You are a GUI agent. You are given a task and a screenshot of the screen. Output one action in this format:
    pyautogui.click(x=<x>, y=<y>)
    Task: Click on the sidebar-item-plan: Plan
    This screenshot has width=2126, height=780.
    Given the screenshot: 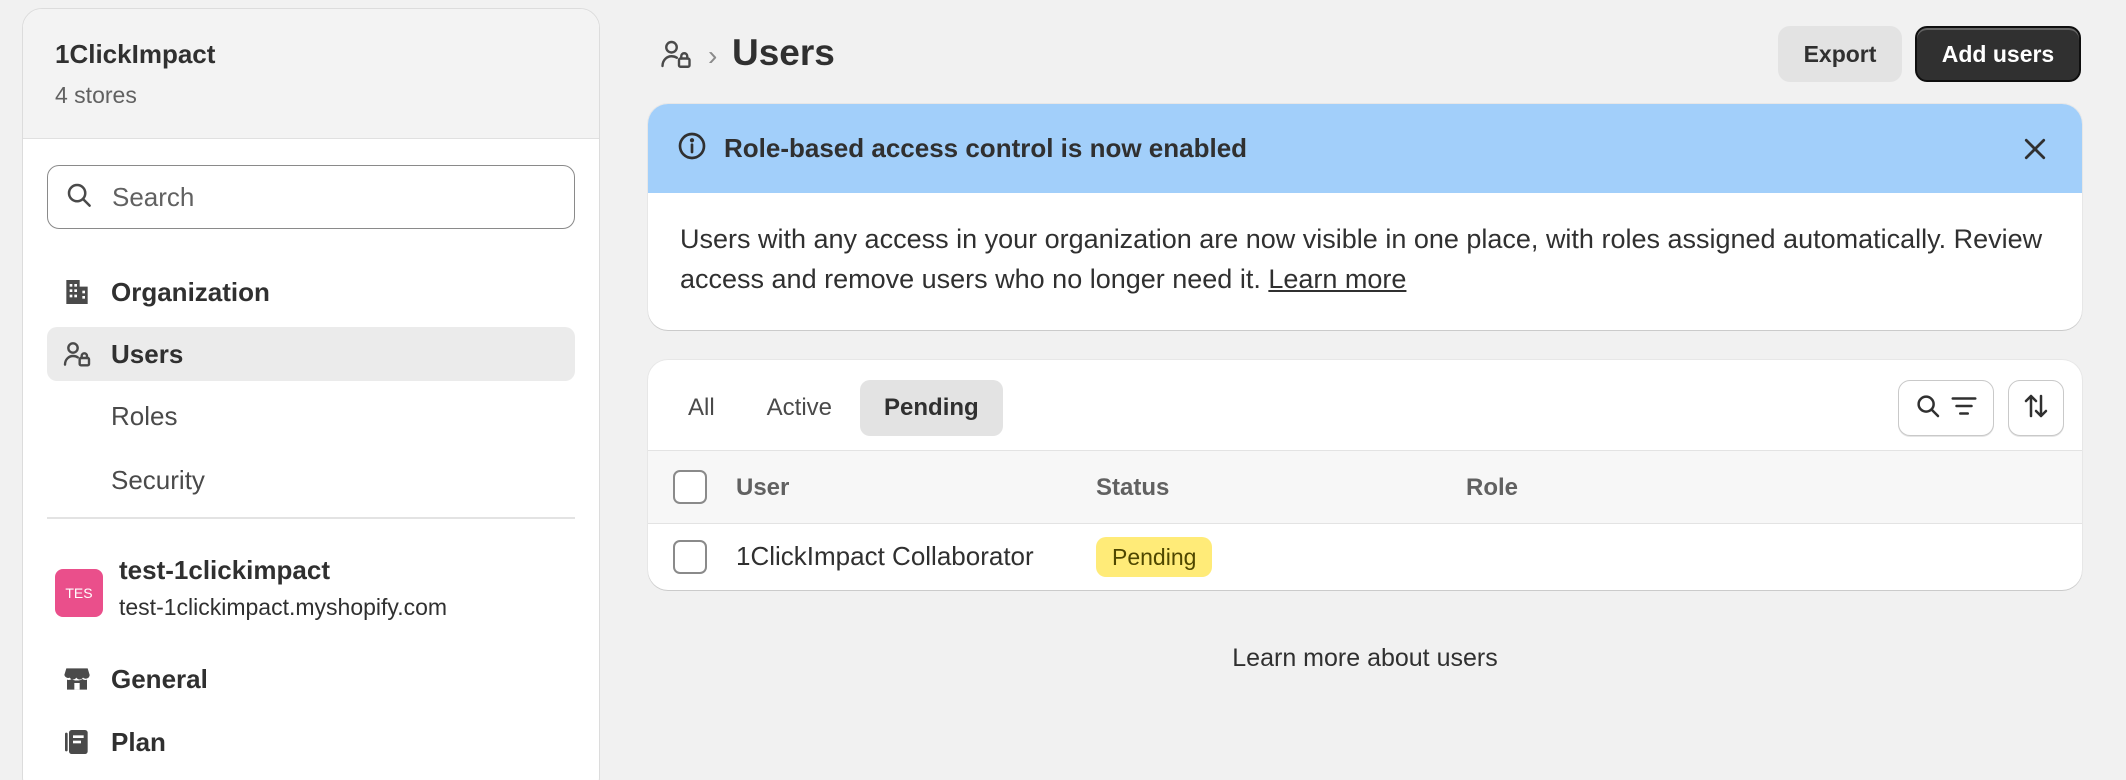 What is the action you would take?
    pyautogui.click(x=311, y=742)
    